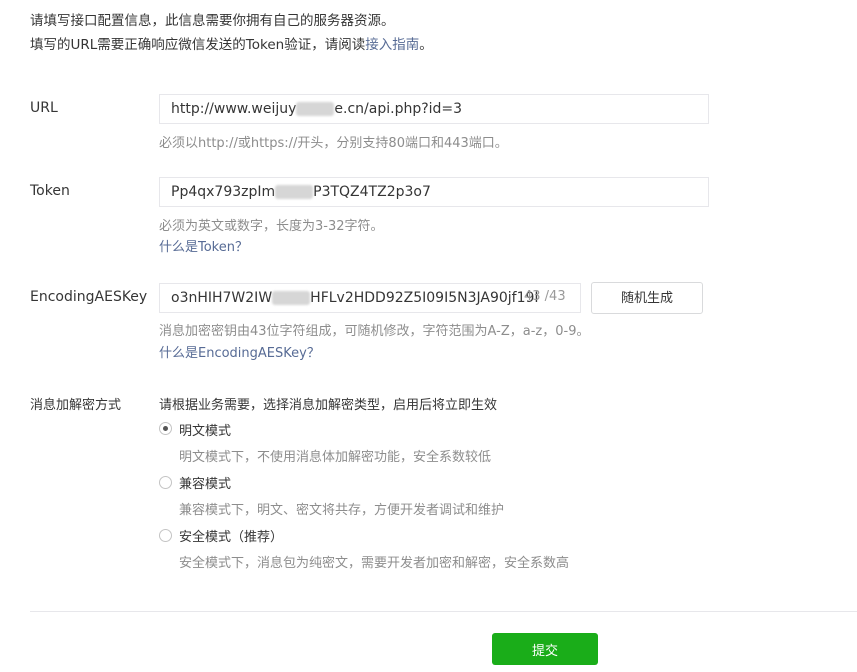  What do you see at coordinates (333, 143) in the screenshot?
I see `url-hint: 必须以http://或https://开头，分别支持80端口和443端口。` at bounding box center [333, 143].